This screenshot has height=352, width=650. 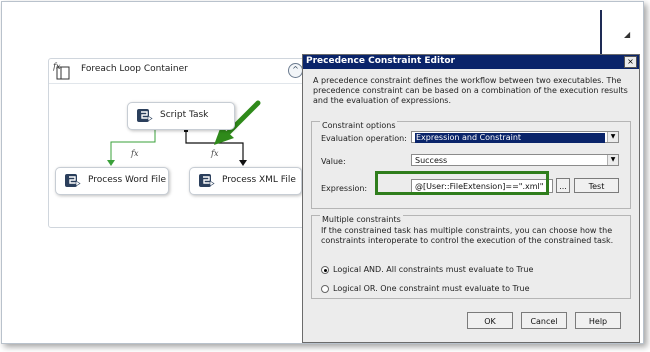 I want to click on dialog-titlebar: Precedence Constraint Editor ×, so click(x=471, y=62).